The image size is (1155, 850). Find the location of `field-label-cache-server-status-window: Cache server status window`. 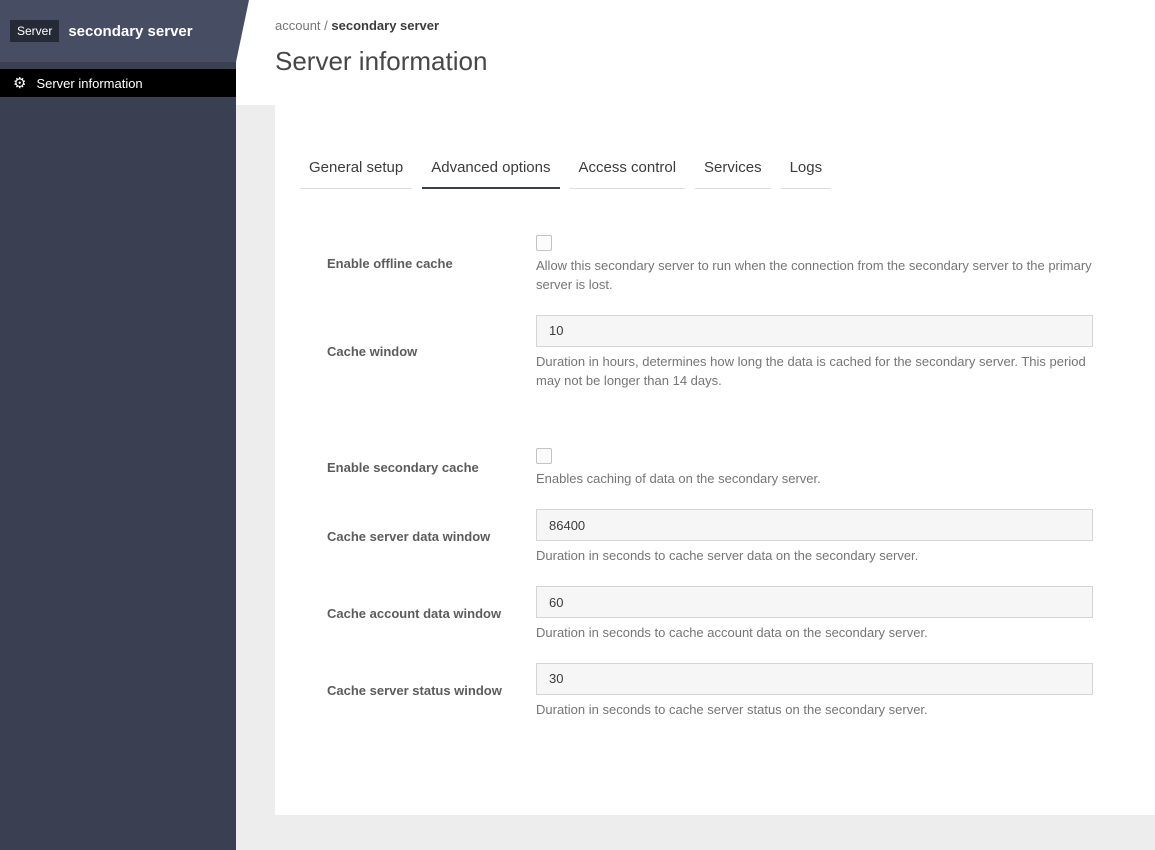

field-label-cache-server-status-window: Cache server status window is located at coordinates (414, 690).